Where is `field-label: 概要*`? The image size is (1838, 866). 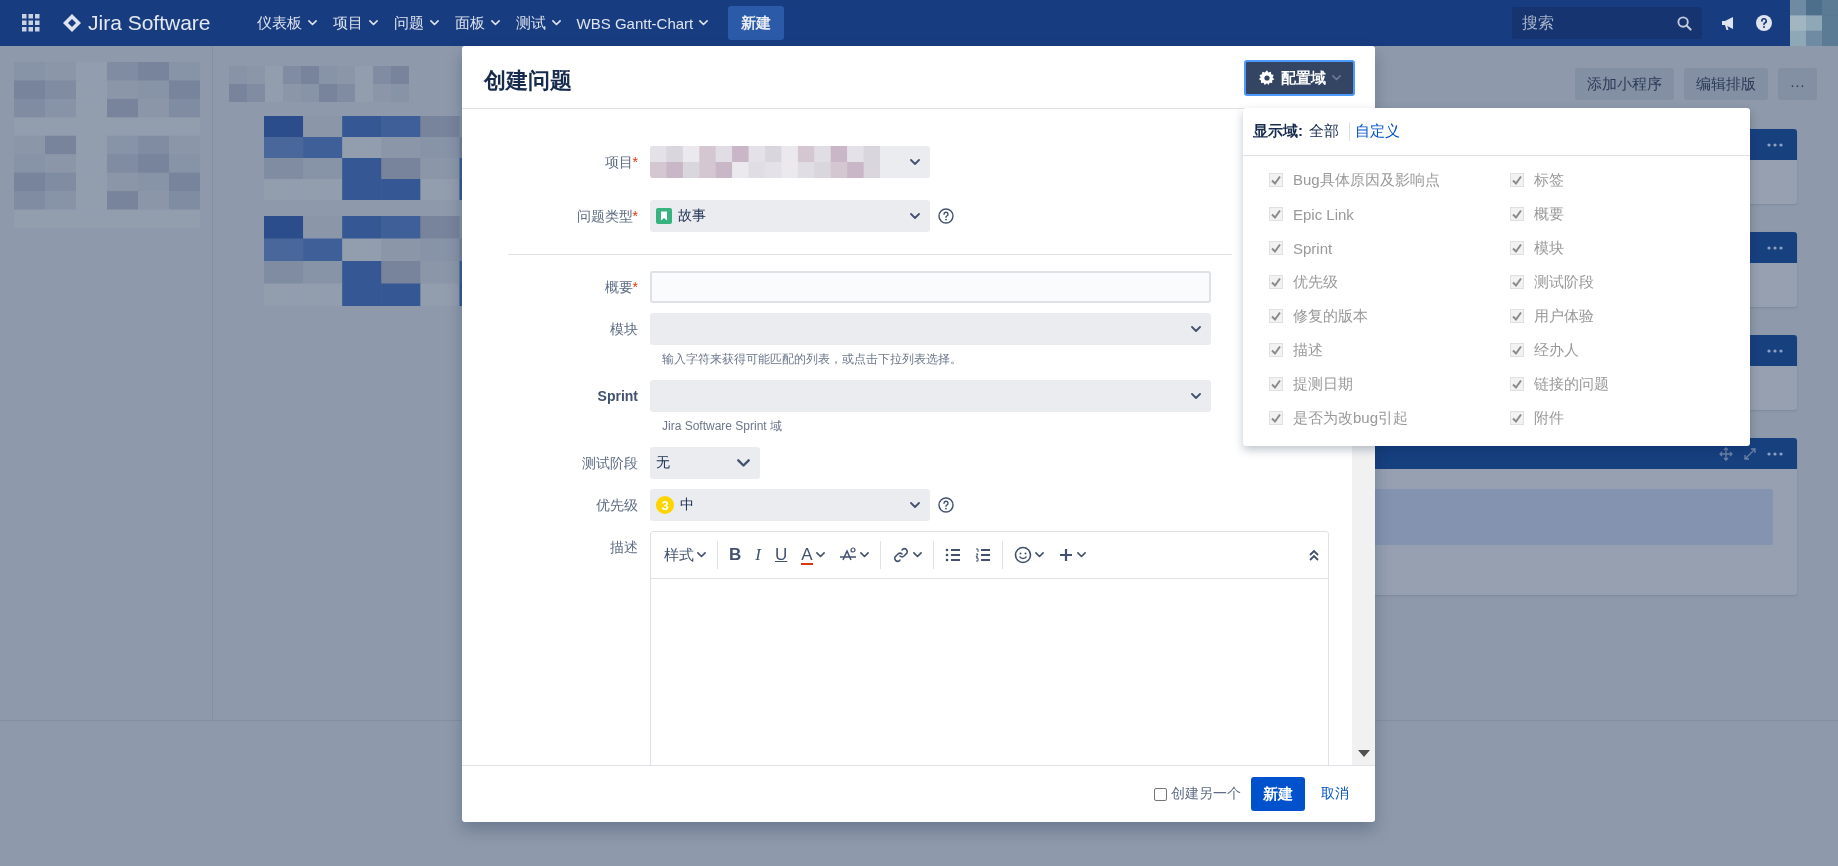 field-label: 概要* is located at coordinates (621, 287).